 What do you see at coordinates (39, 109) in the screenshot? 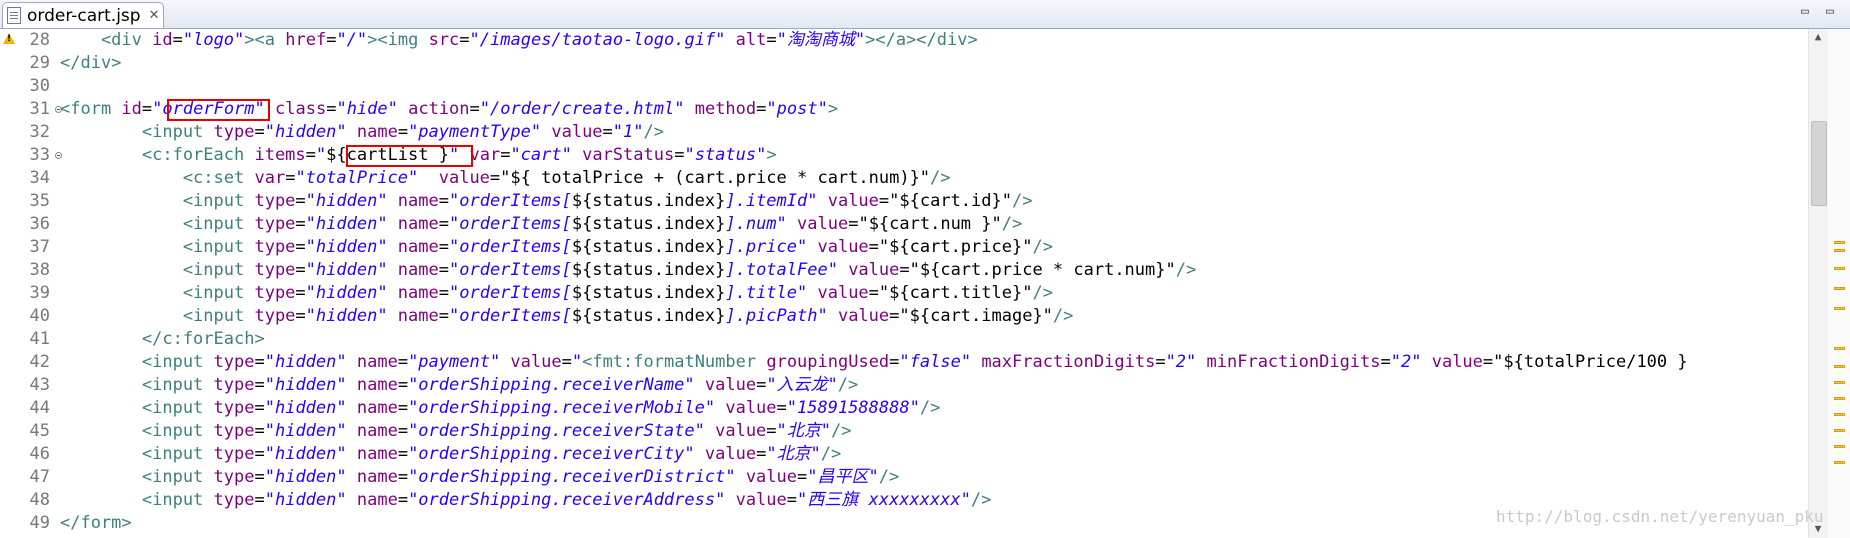
I see `line-number: 31` at bounding box center [39, 109].